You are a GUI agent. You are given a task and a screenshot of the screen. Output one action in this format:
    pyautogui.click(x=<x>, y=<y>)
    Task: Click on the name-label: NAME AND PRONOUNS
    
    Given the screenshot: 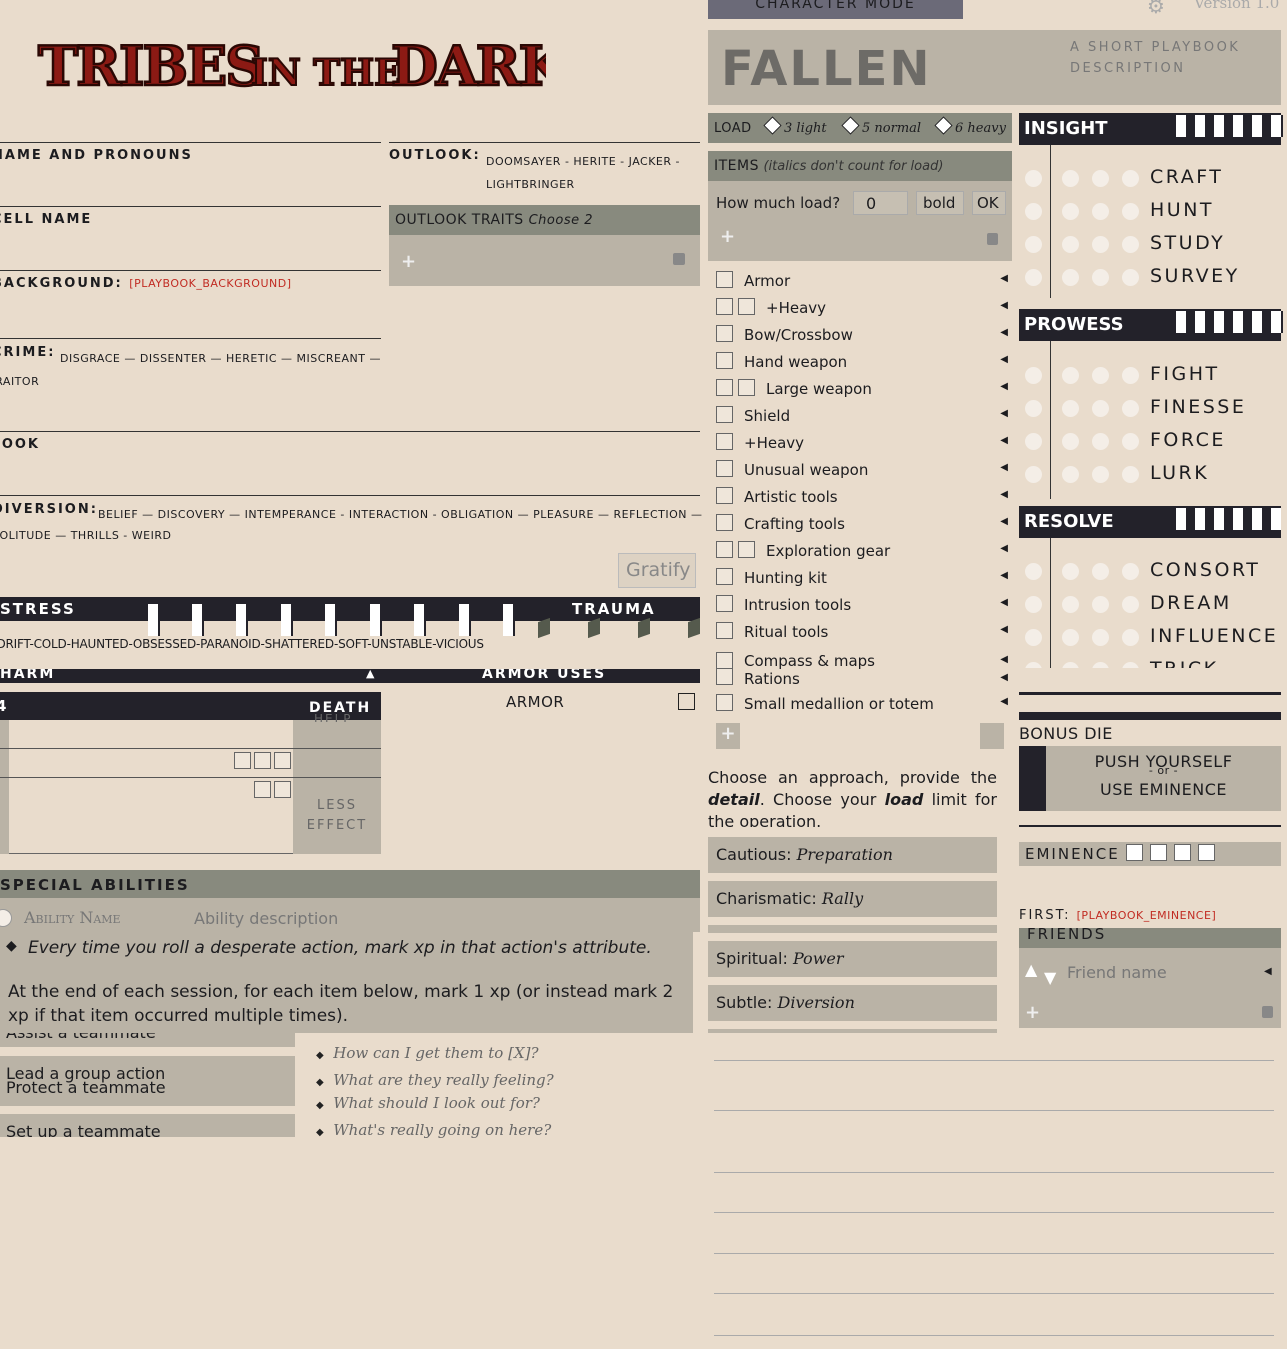 What is the action you would take?
    pyautogui.click(x=96, y=155)
    